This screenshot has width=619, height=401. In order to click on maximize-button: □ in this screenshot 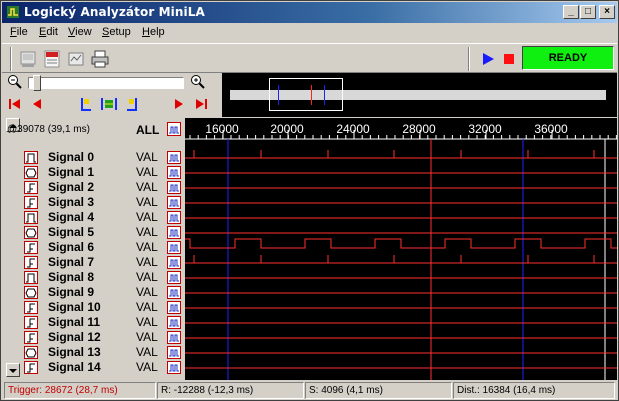, I will do `click(588, 12)`.